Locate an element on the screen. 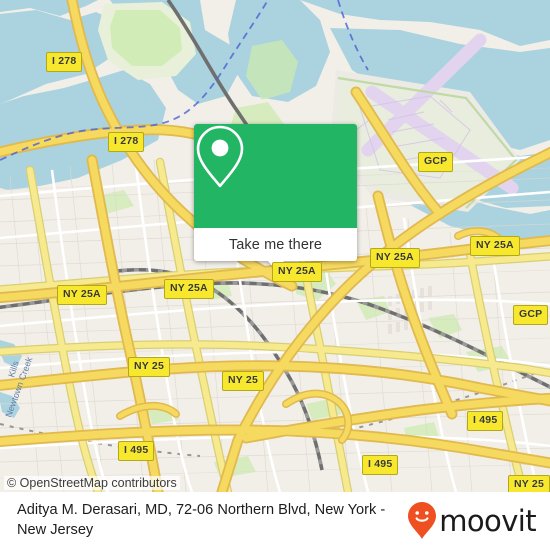  popup-image-area is located at coordinates (275, 176).